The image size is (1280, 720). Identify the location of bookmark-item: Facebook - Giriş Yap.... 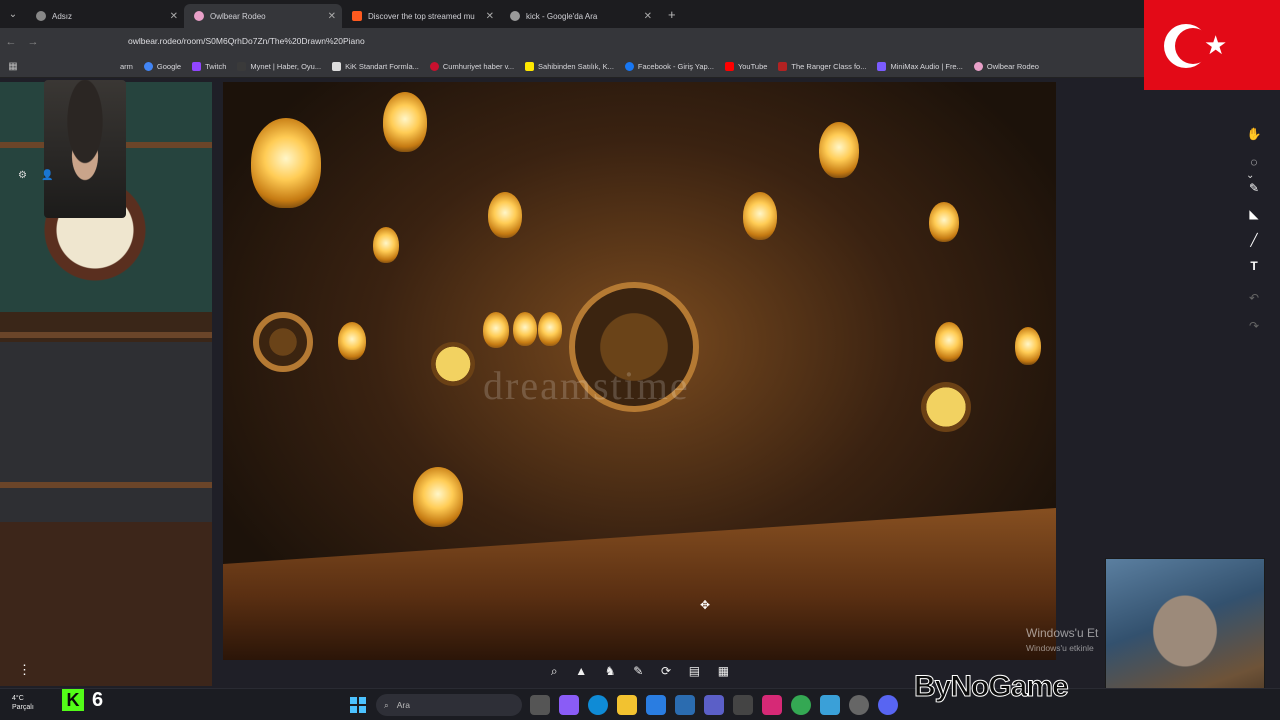
(669, 66).